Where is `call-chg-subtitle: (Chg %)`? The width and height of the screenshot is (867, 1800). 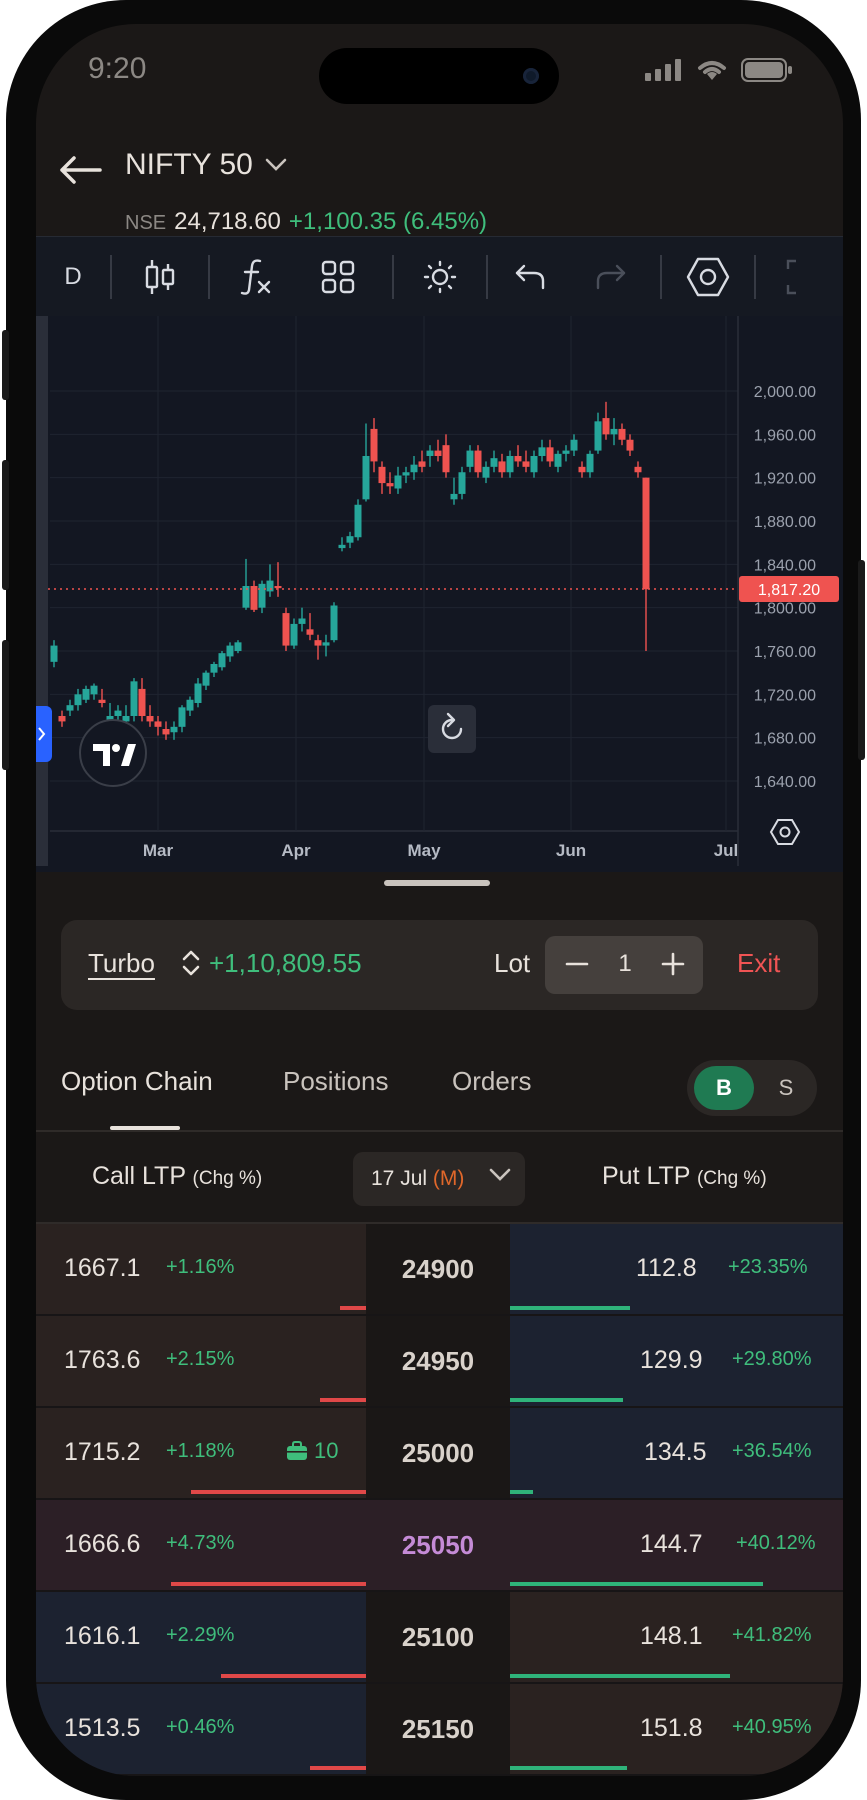
call-chg-subtitle: (Chg %) is located at coordinates (227, 1178).